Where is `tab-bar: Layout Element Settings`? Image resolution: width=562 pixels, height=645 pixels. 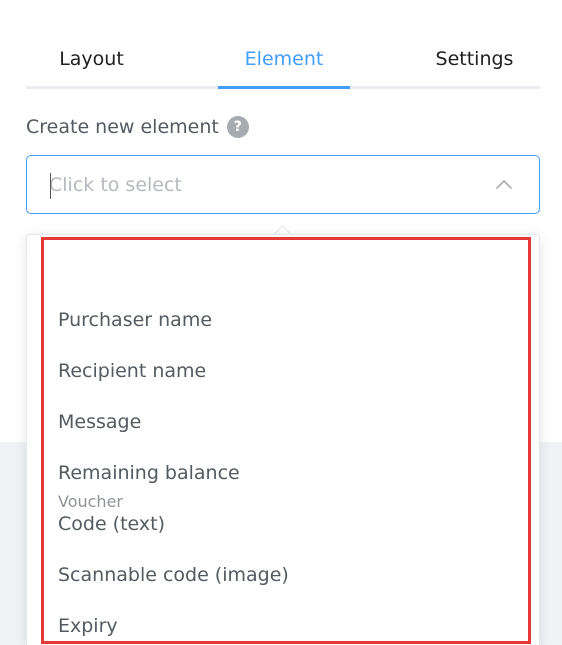
tab-bar: Layout Element Settings is located at coordinates (283, 63).